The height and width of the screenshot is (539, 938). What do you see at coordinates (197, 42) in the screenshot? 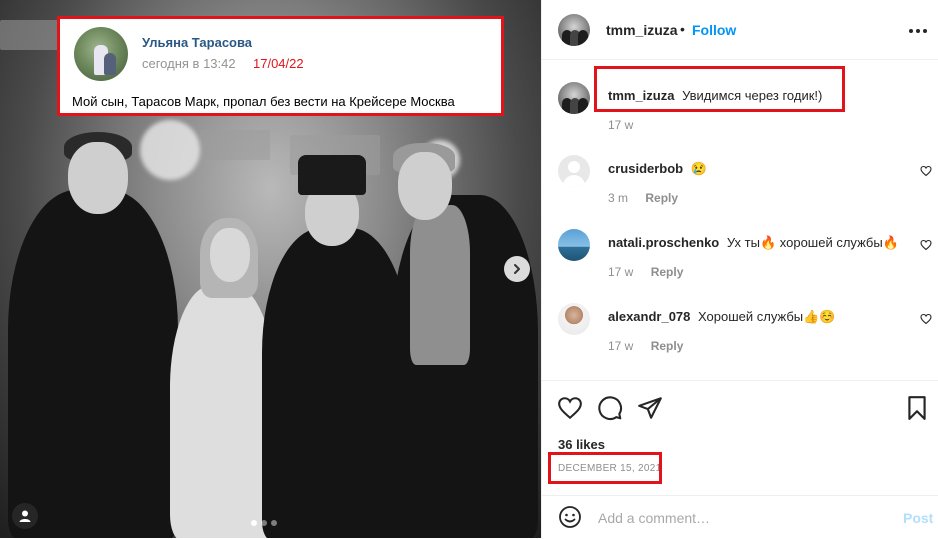
I see `vk-author-name: Ульяна Тарасова` at bounding box center [197, 42].